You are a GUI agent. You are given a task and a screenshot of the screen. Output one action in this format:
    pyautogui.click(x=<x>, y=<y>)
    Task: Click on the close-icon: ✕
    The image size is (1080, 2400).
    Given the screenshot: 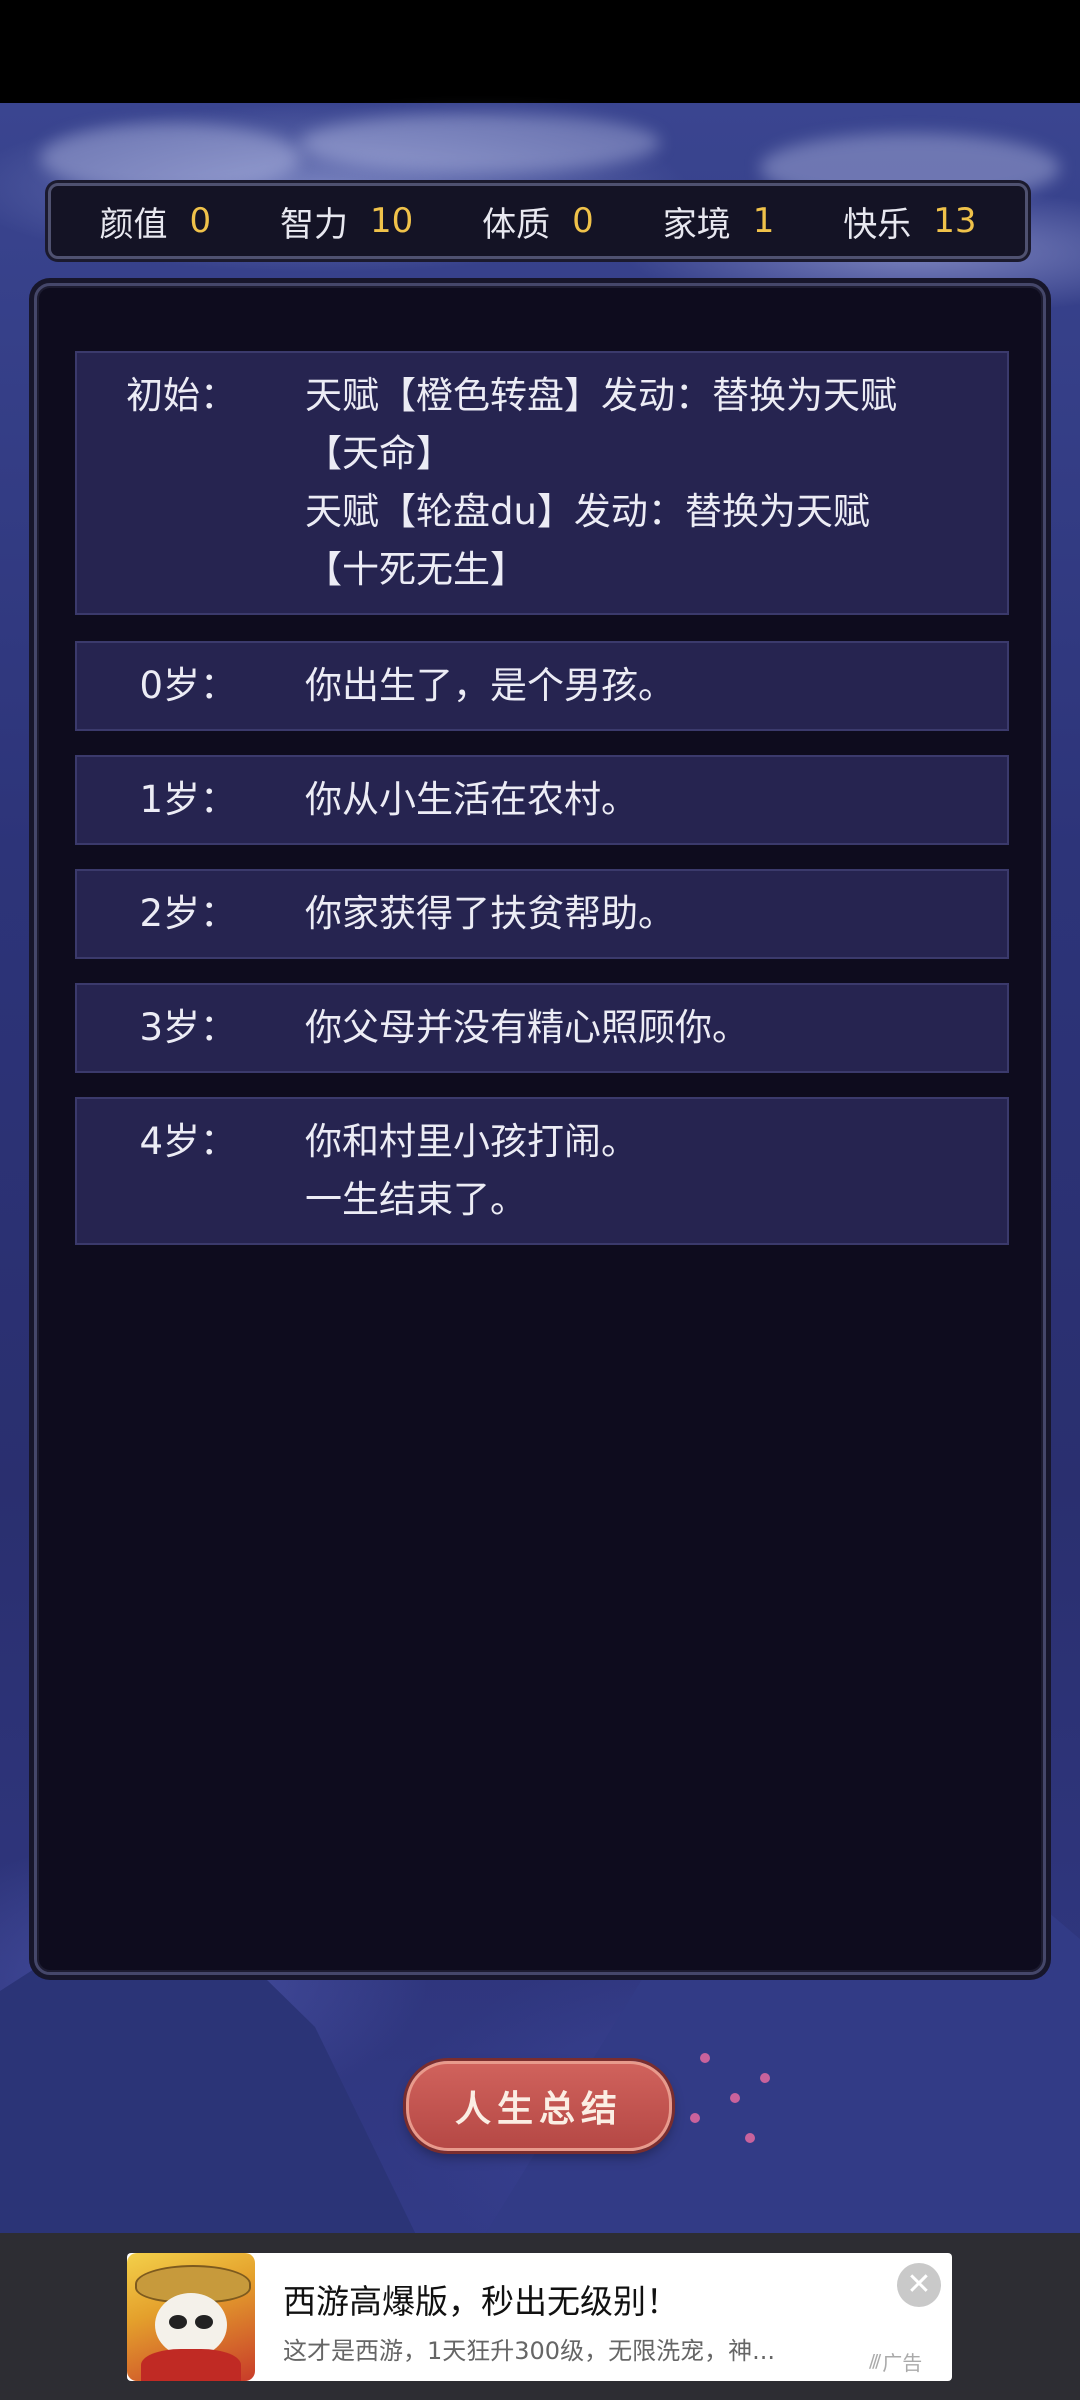 What is the action you would take?
    pyautogui.click(x=919, y=2285)
    